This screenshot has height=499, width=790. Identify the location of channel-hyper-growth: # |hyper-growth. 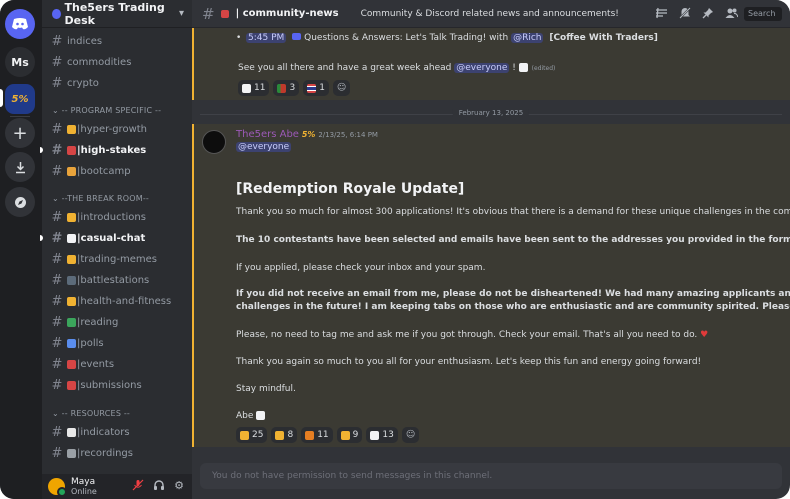
(119, 129).